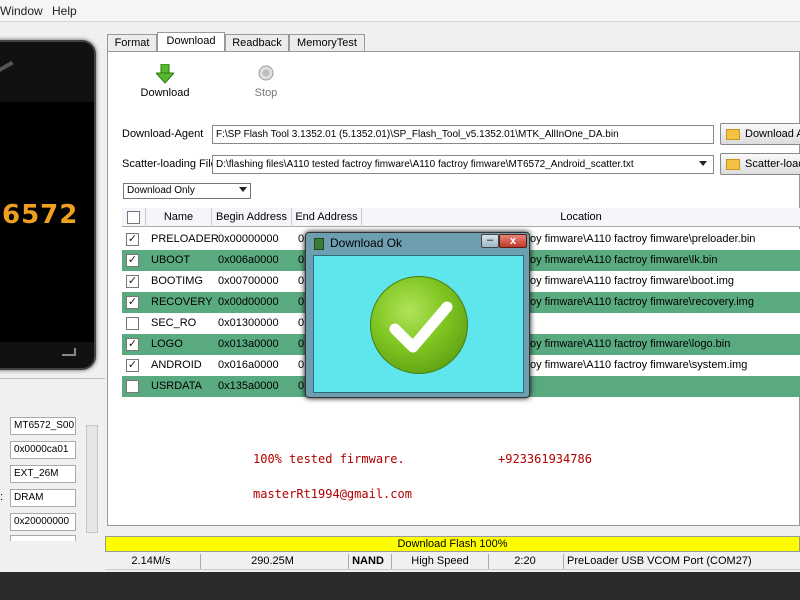 The width and height of the screenshot is (800, 600). What do you see at coordinates (21, 11) in the screenshot?
I see `menu-window: Window` at bounding box center [21, 11].